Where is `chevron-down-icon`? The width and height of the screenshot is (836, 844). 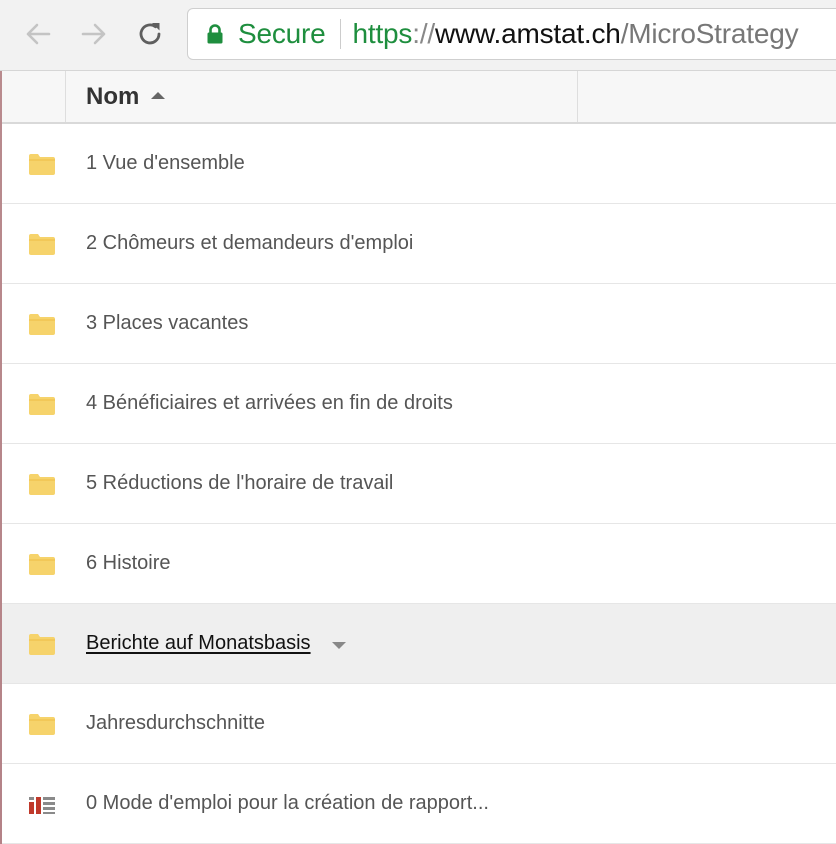
chevron-down-icon is located at coordinates (339, 645).